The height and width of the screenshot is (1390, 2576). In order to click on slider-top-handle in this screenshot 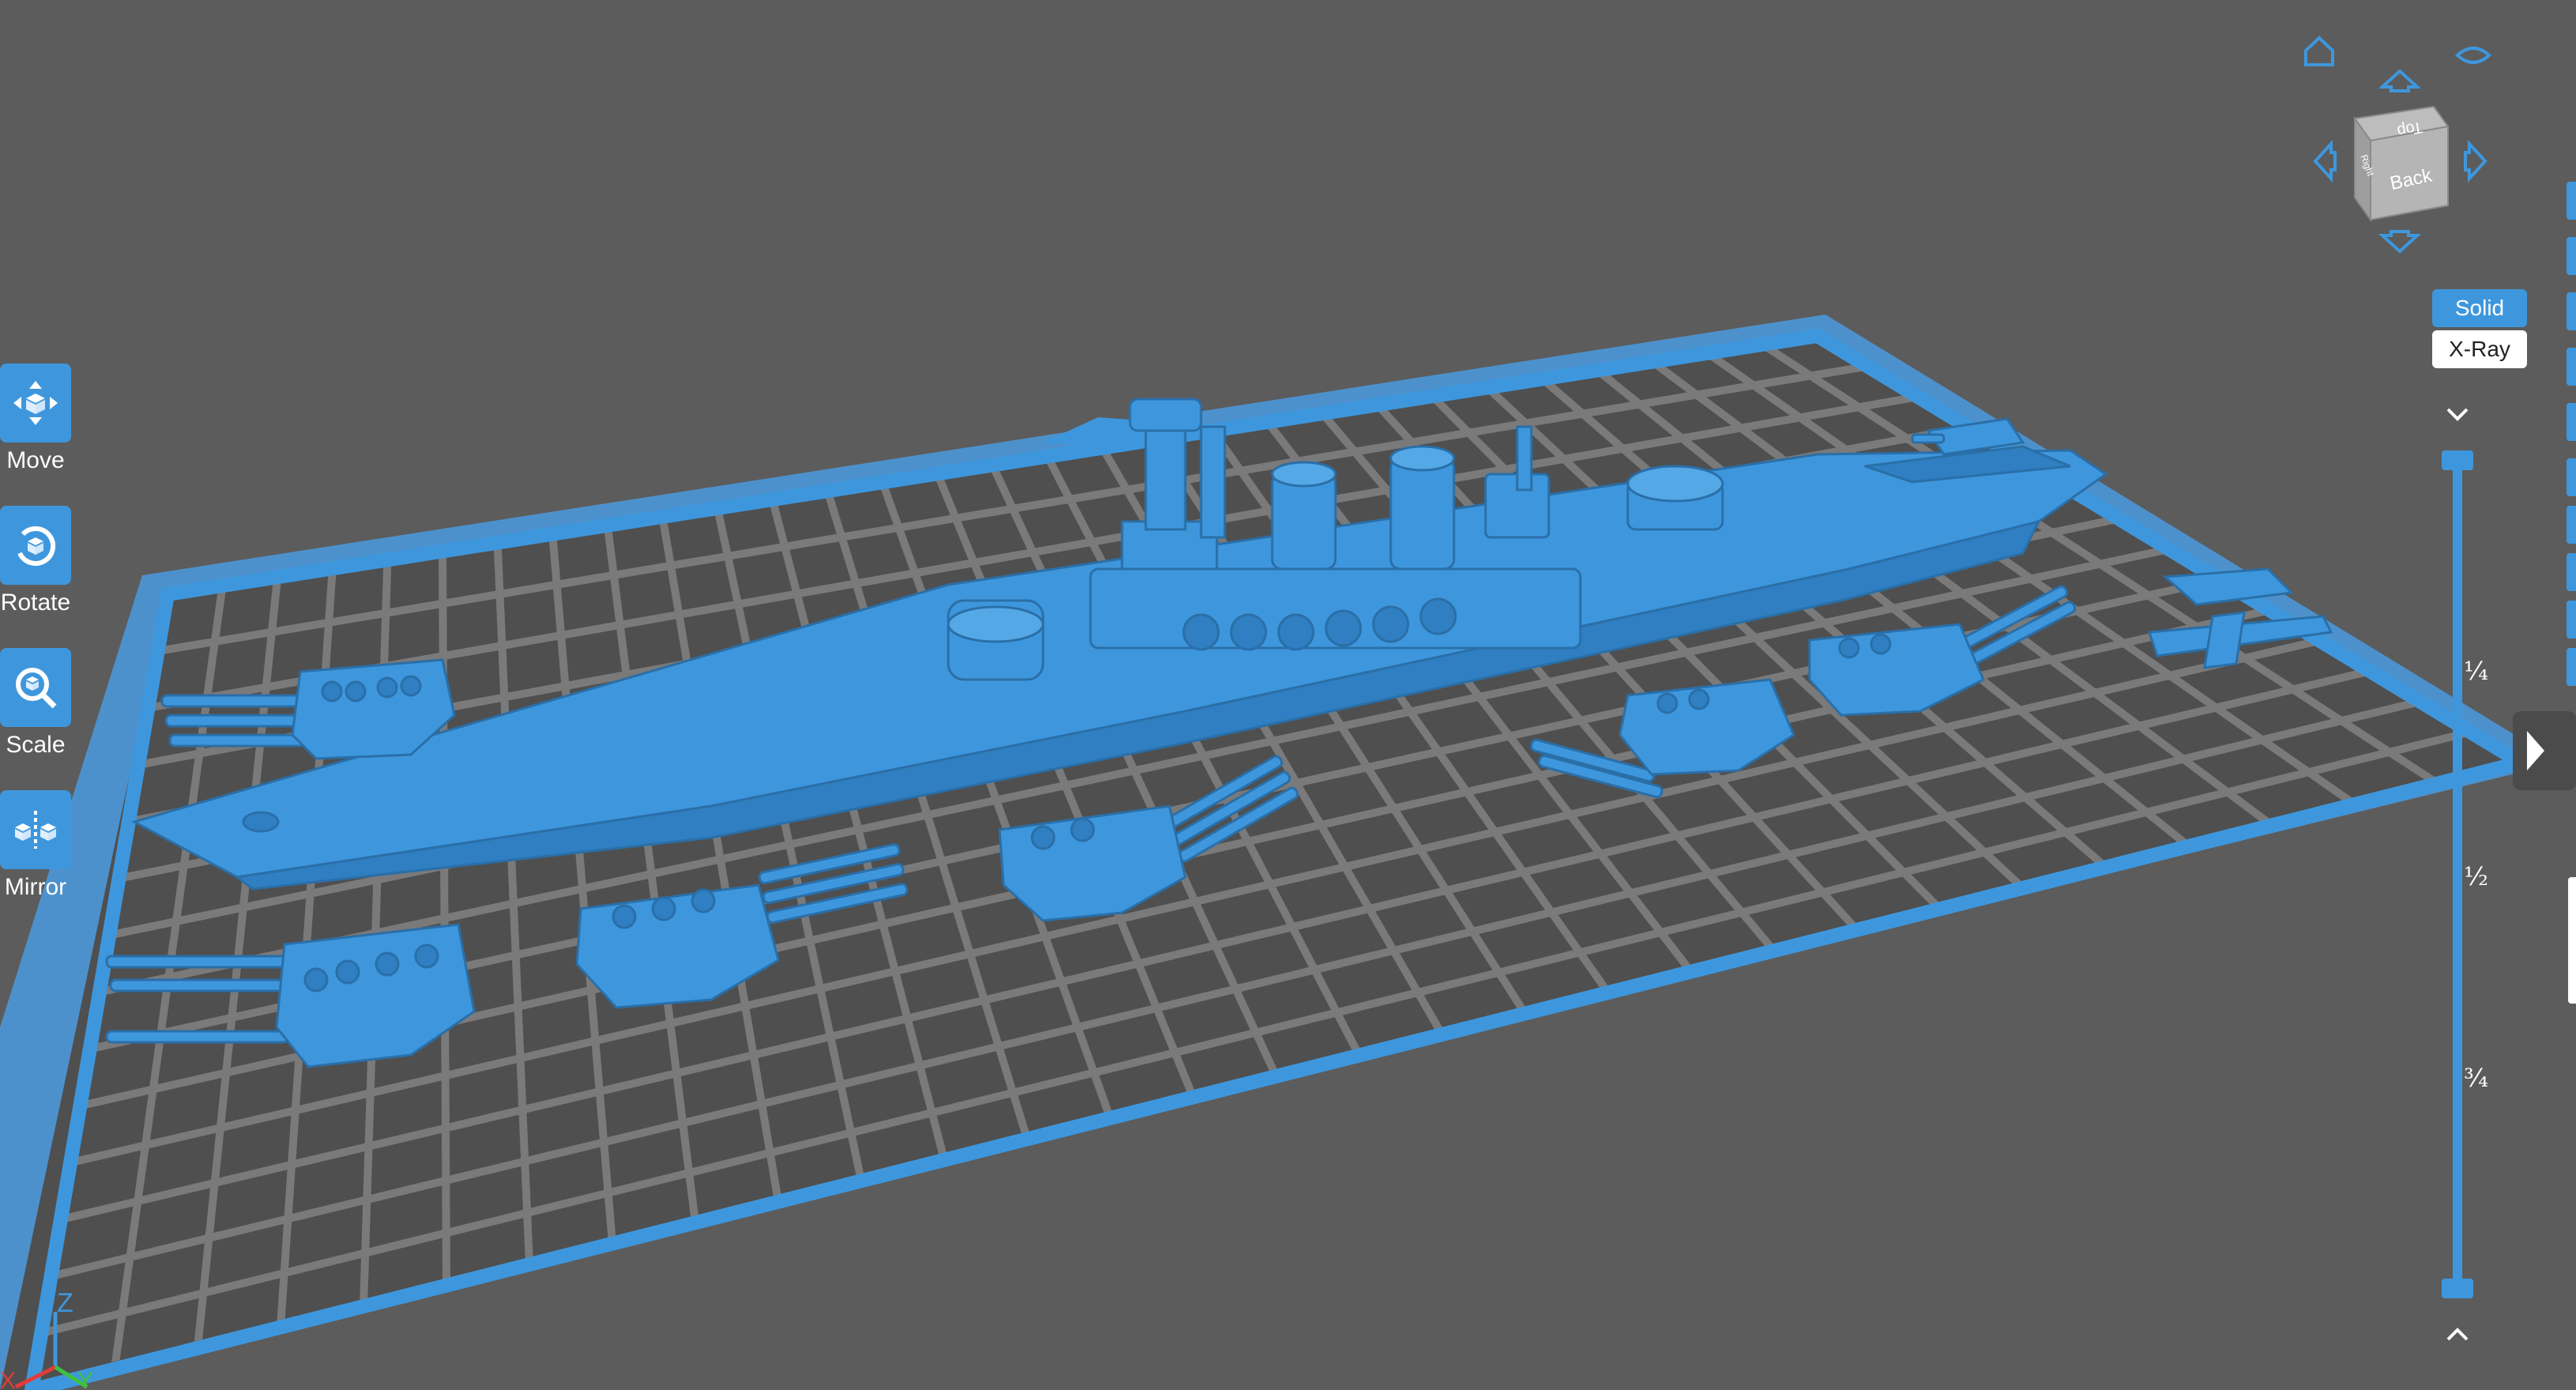, I will do `click(2457, 460)`.